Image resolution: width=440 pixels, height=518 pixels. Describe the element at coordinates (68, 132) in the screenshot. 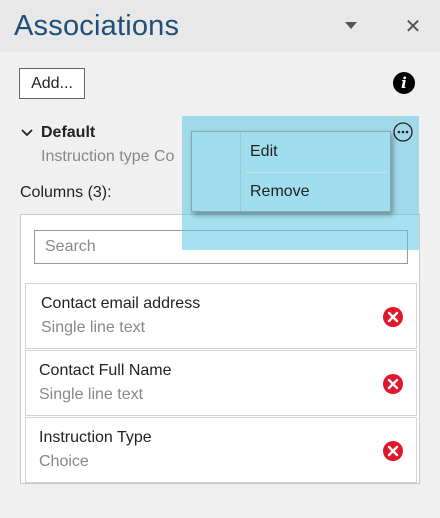

I see `association-name: Default` at that location.